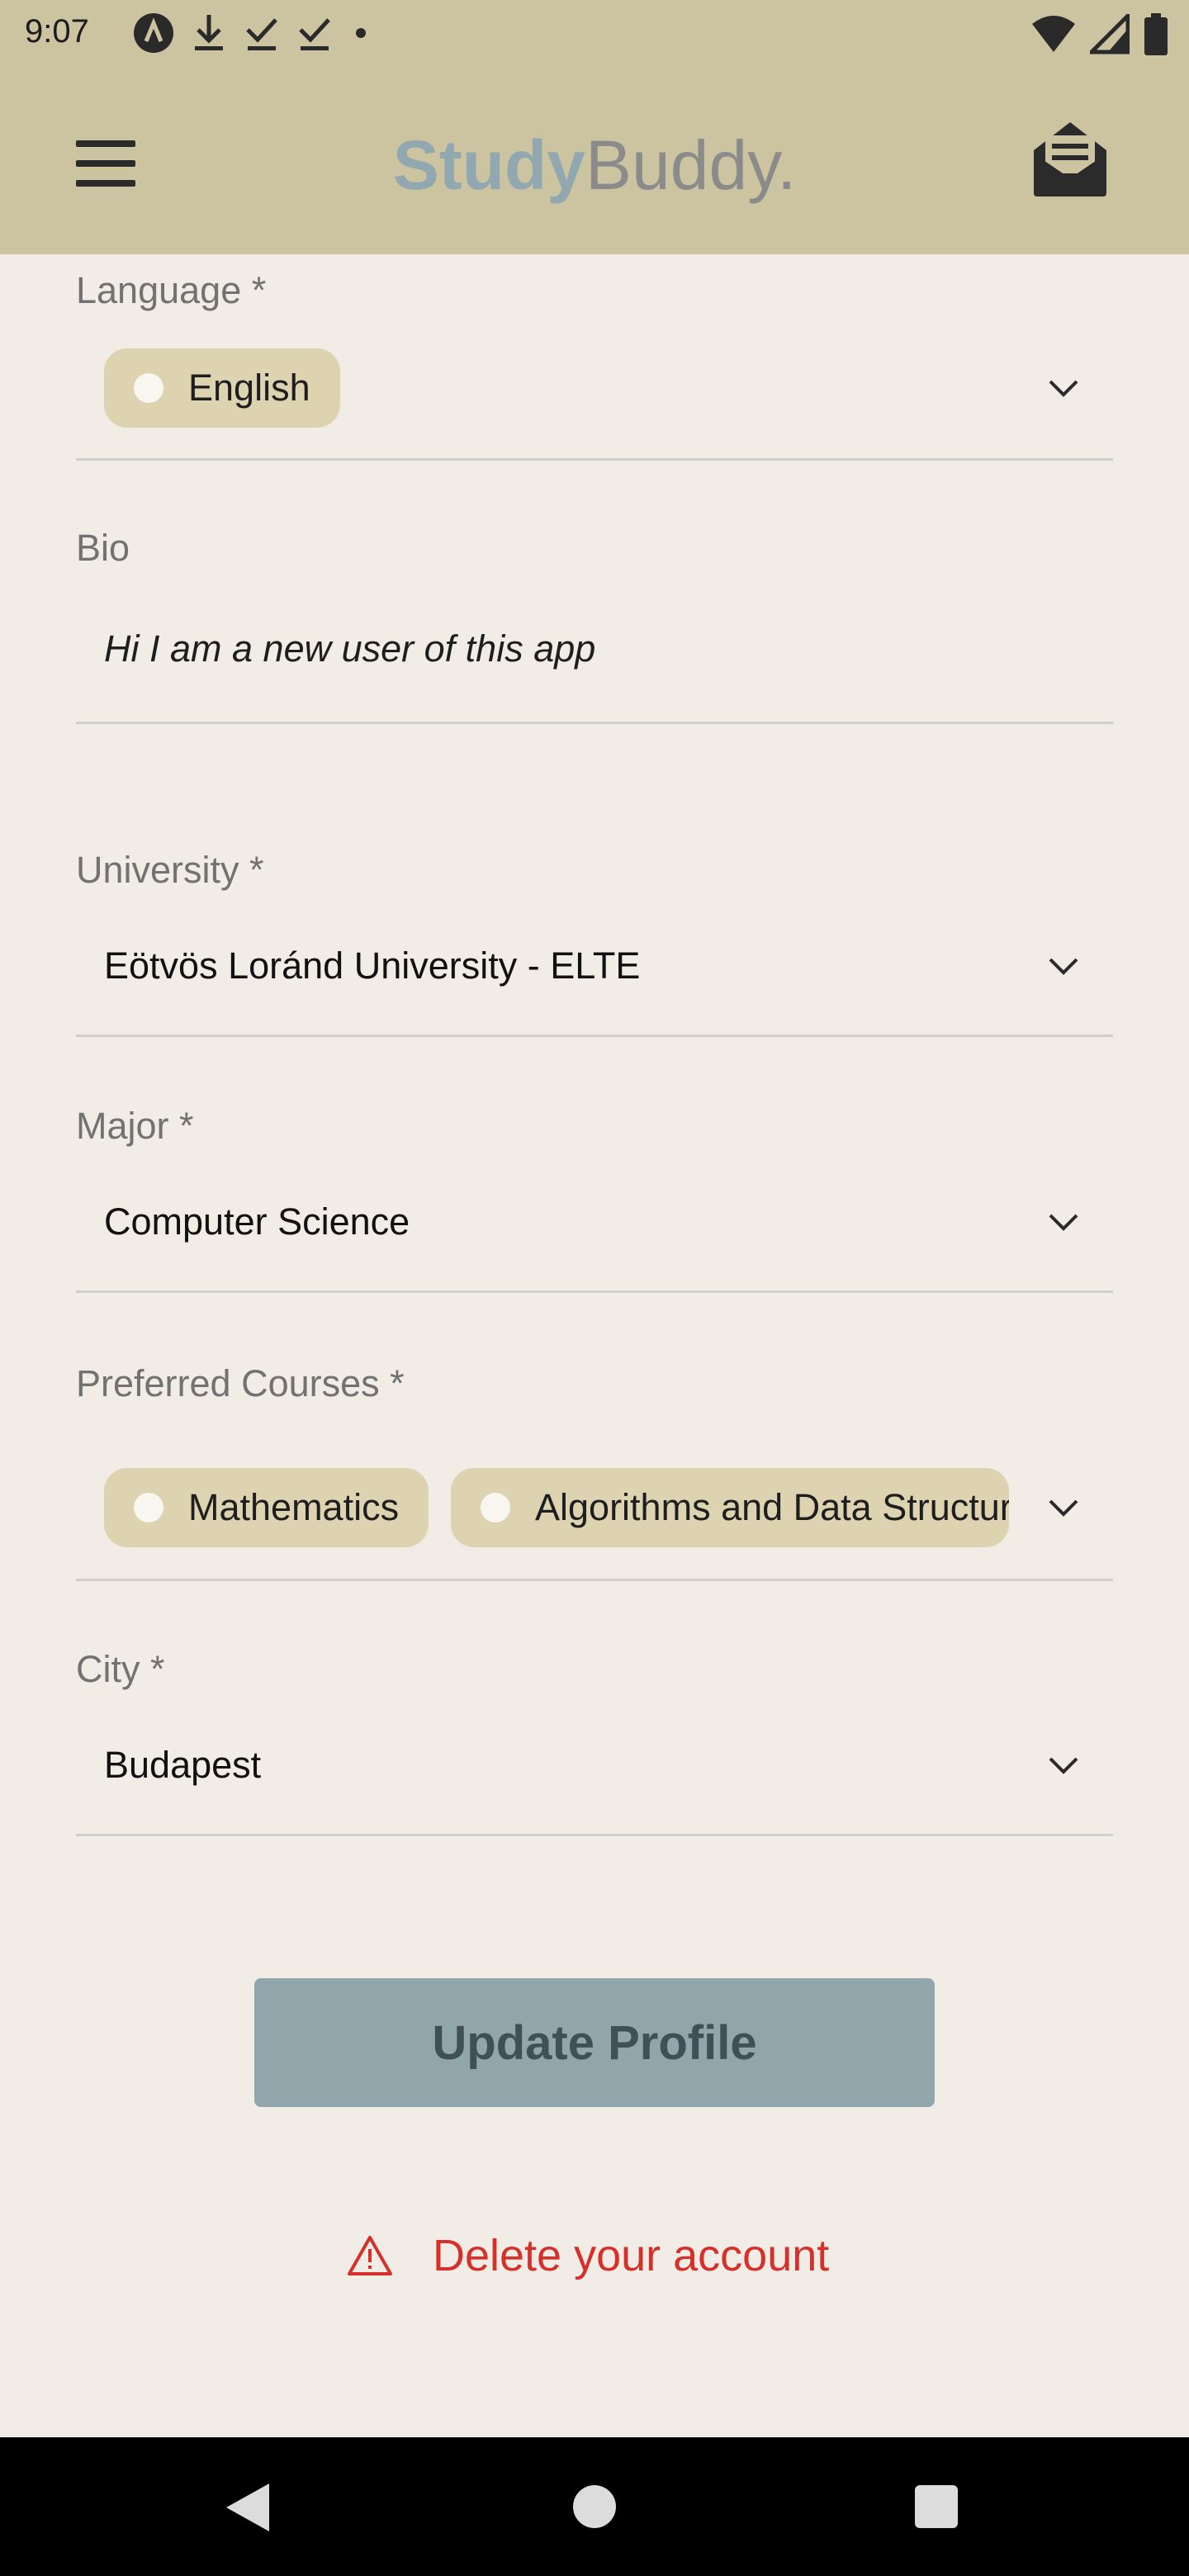 Image resolution: width=1189 pixels, height=2576 pixels. I want to click on home-icon, so click(594, 2506).